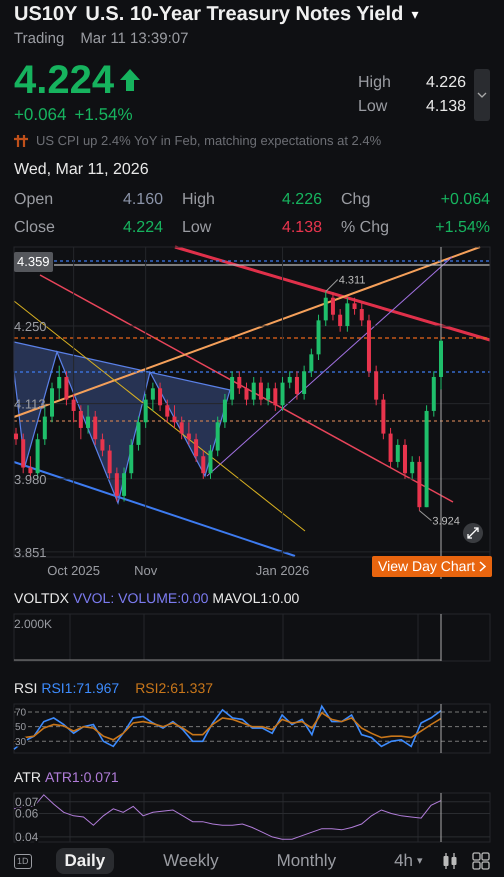 The width and height of the screenshot is (504, 877). Describe the element at coordinates (355, 200) in the screenshot. I see `field-label: Chg` at that location.